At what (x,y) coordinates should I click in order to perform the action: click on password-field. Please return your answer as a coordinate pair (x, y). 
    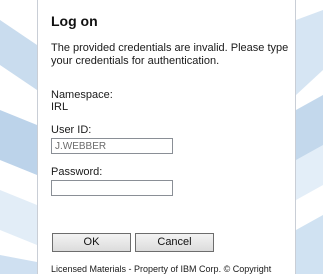
    Looking at the image, I should click on (112, 188).